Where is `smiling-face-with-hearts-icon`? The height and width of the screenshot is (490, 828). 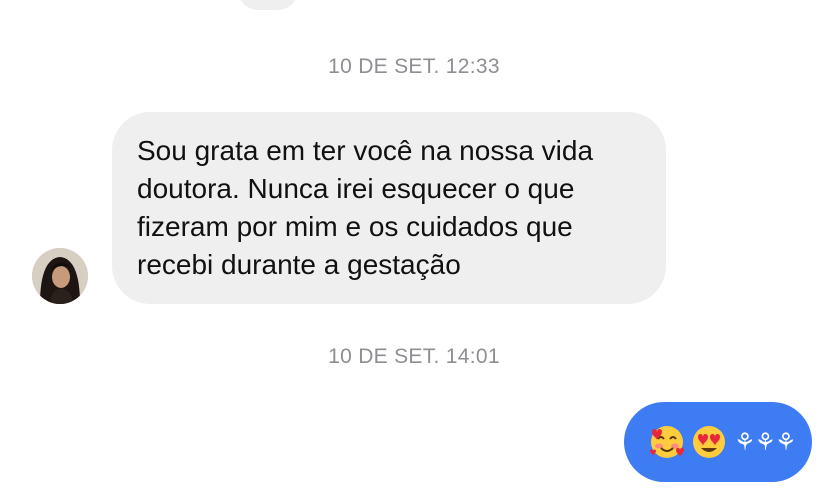
smiling-face-with-hearts-icon is located at coordinates (667, 442).